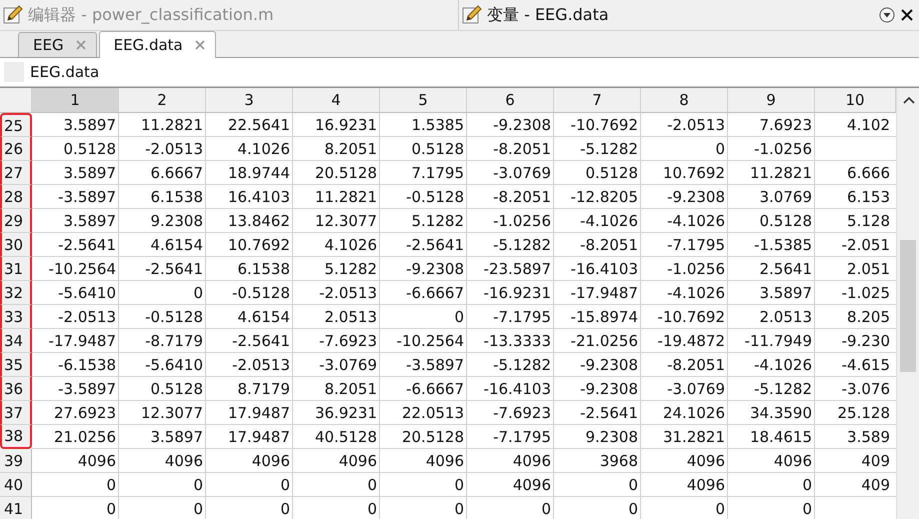 This screenshot has width=919, height=519. I want to click on row-header: 25, so click(16, 125).